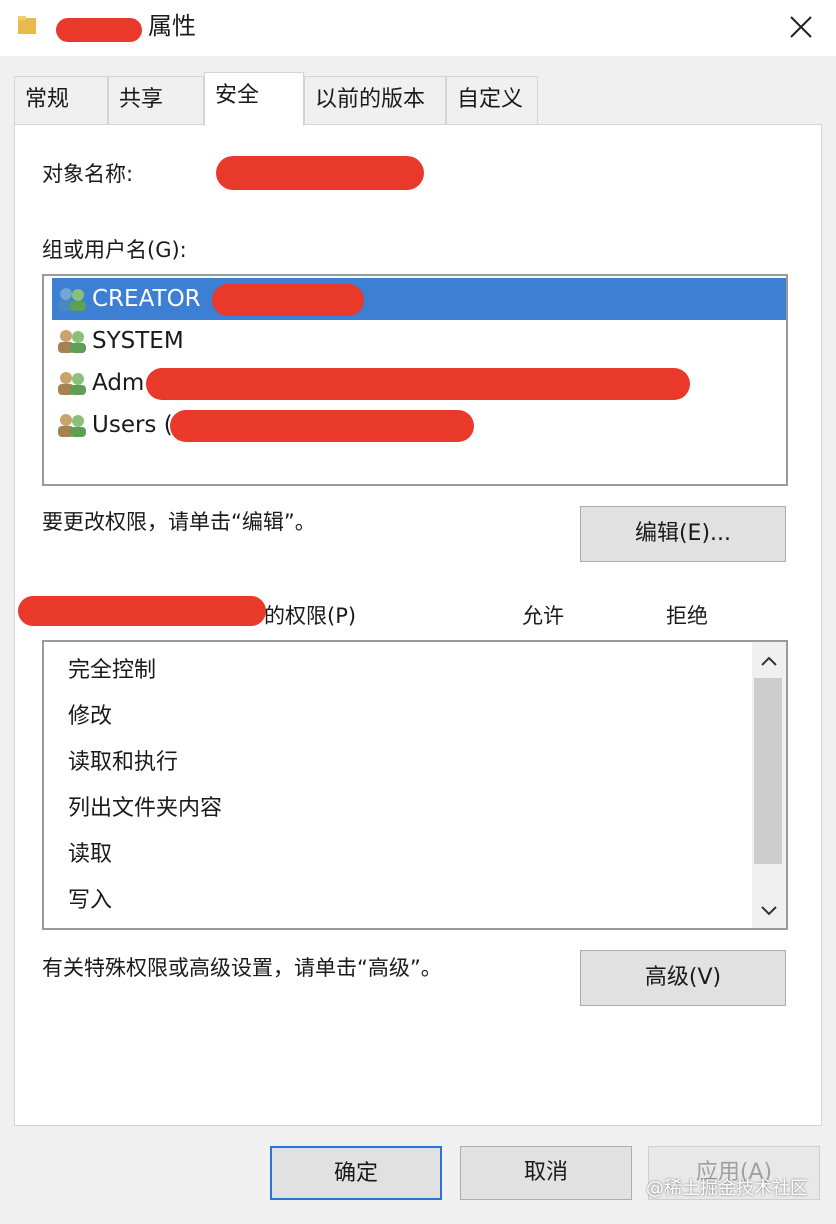  Describe the element at coordinates (356, 1173) in the screenshot. I see `ok-button: 确定` at that location.